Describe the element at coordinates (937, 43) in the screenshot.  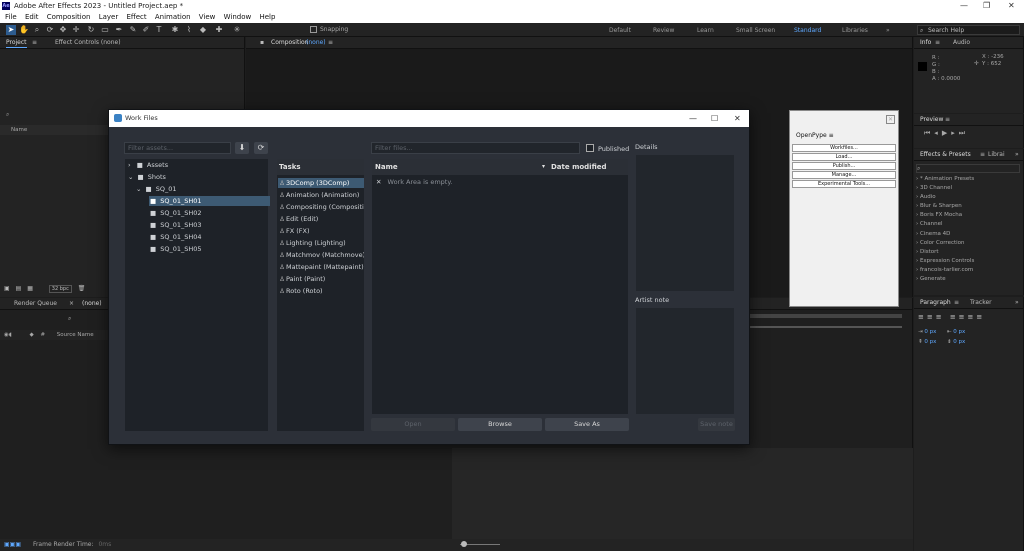
I see `info-menu-icon: ≡` at that location.